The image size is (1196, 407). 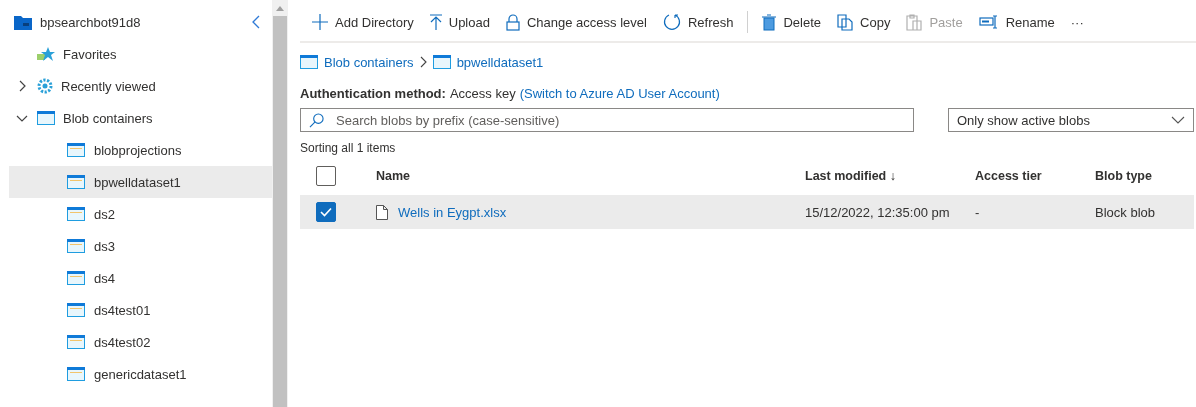 What do you see at coordinates (140, 310) in the screenshot?
I see `tree-item: ds4test01` at bounding box center [140, 310].